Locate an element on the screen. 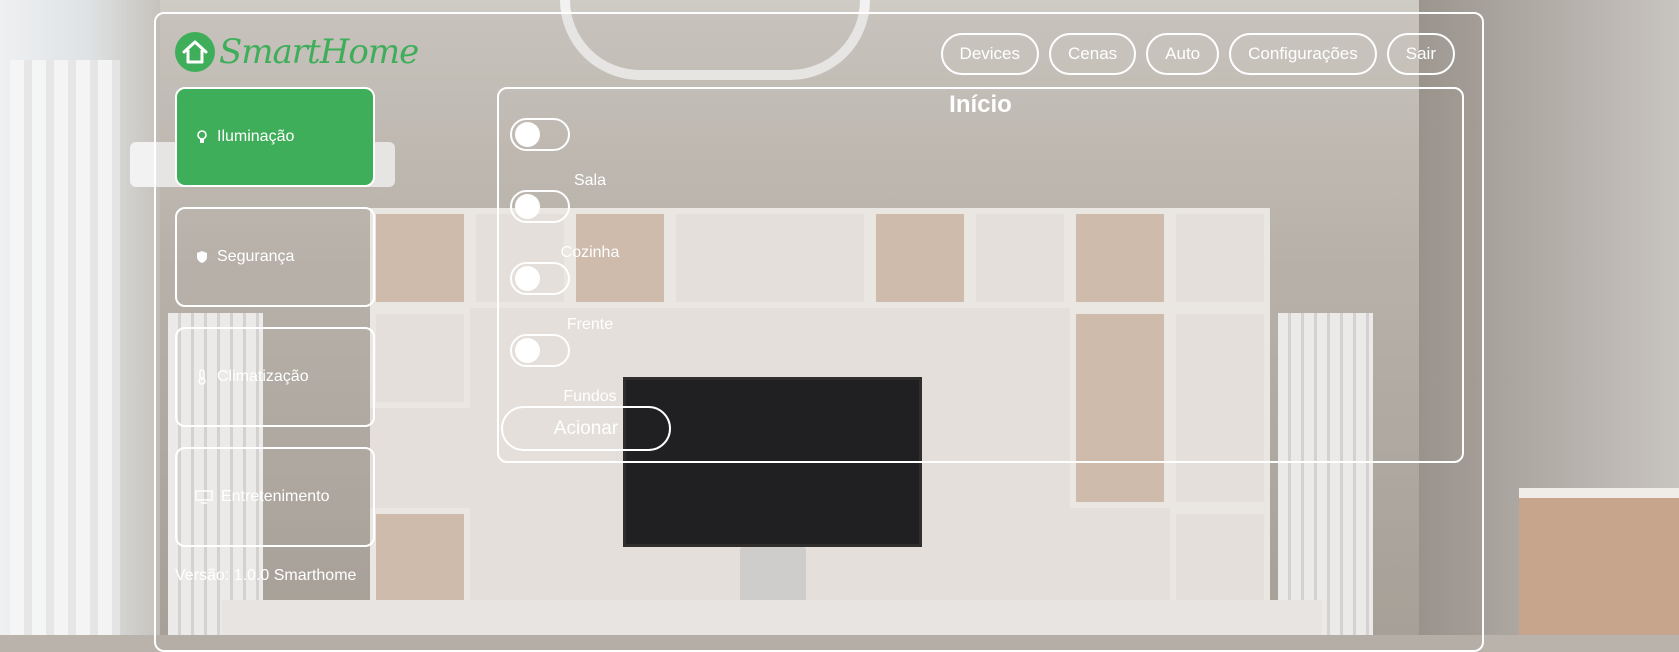 The width and height of the screenshot is (1679, 652). toggle-cozinha is located at coordinates (540, 206).